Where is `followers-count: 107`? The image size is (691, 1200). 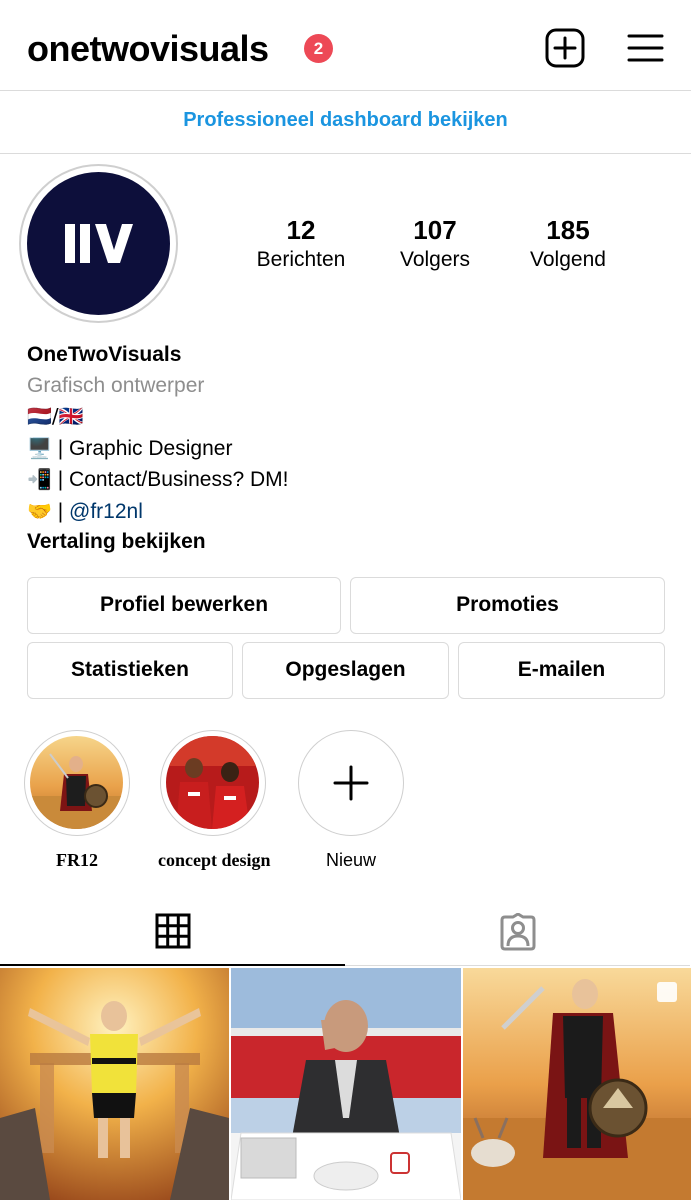 followers-count: 107 is located at coordinates (435, 230).